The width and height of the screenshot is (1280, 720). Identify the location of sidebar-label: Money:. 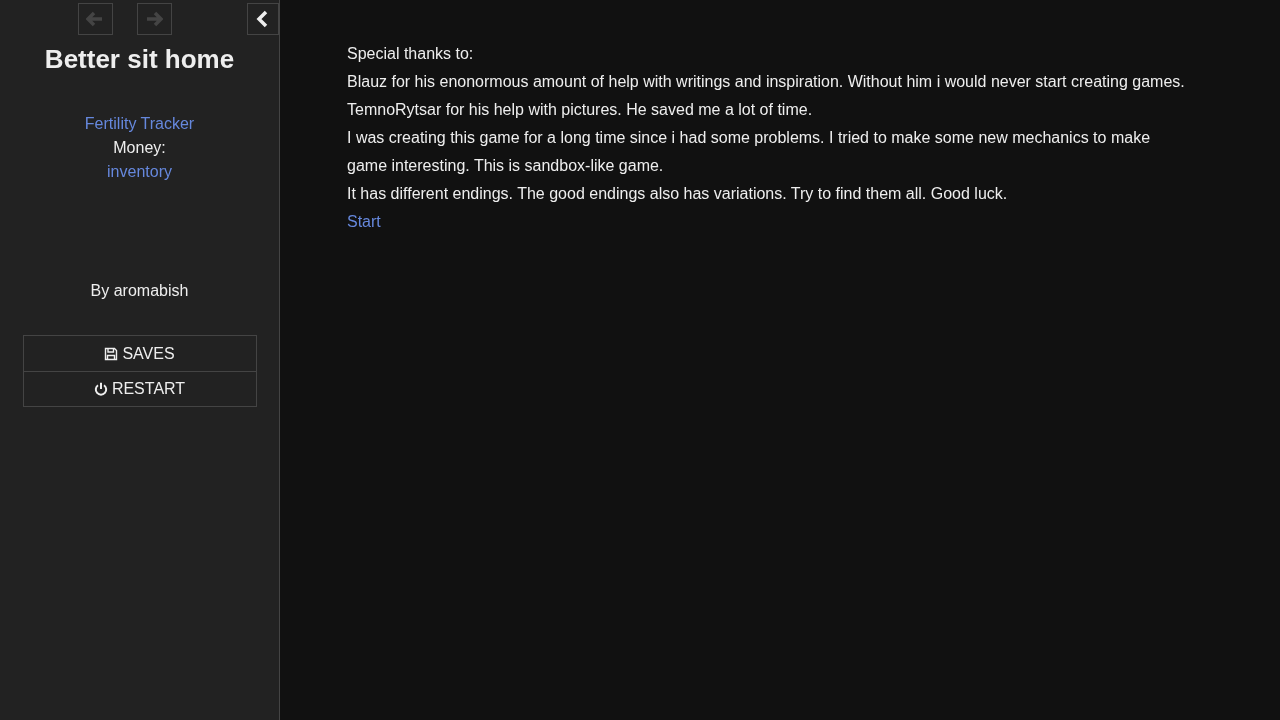
(139, 148).